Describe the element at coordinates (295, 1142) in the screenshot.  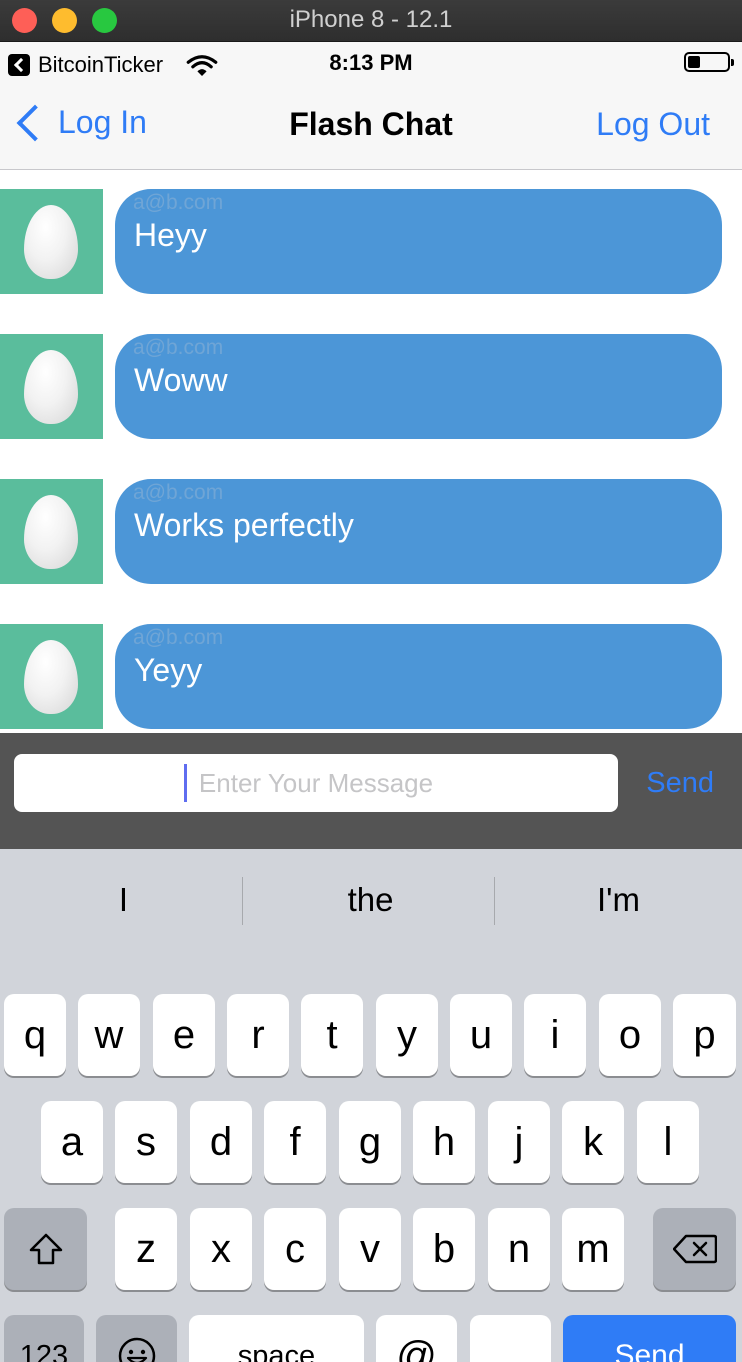
I see `key-f: f` at that location.